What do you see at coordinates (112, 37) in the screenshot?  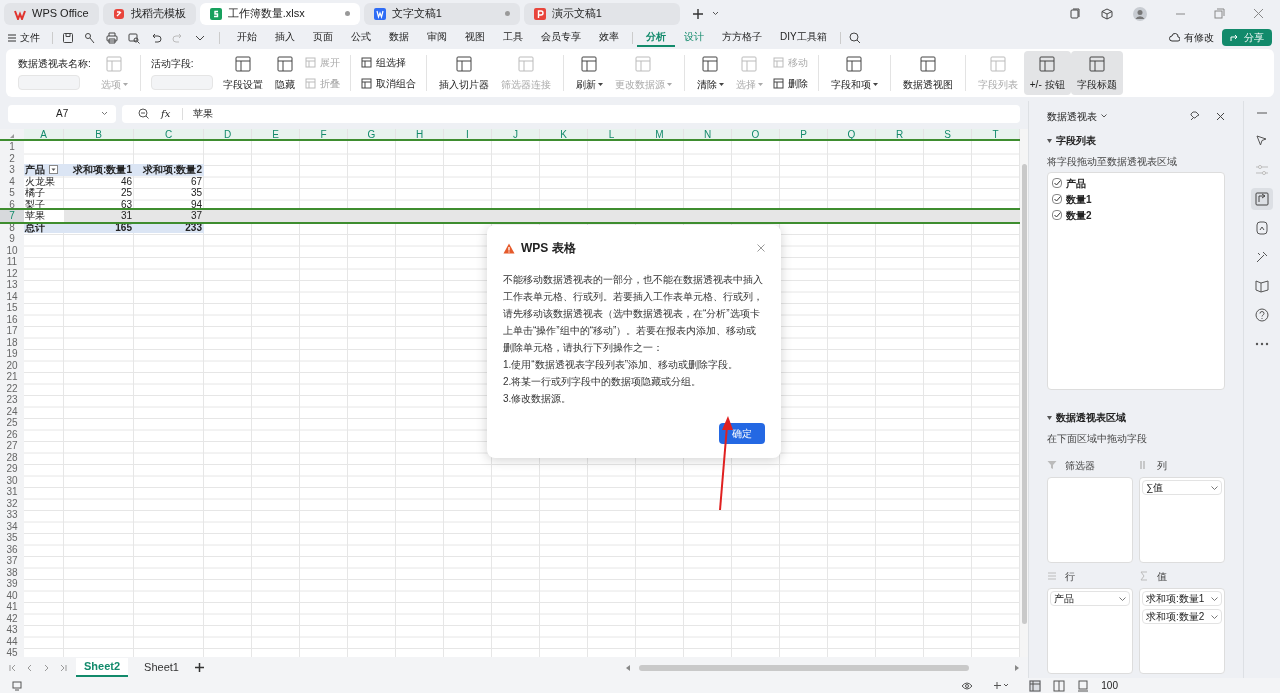 I see `print-icon` at bounding box center [112, 37].